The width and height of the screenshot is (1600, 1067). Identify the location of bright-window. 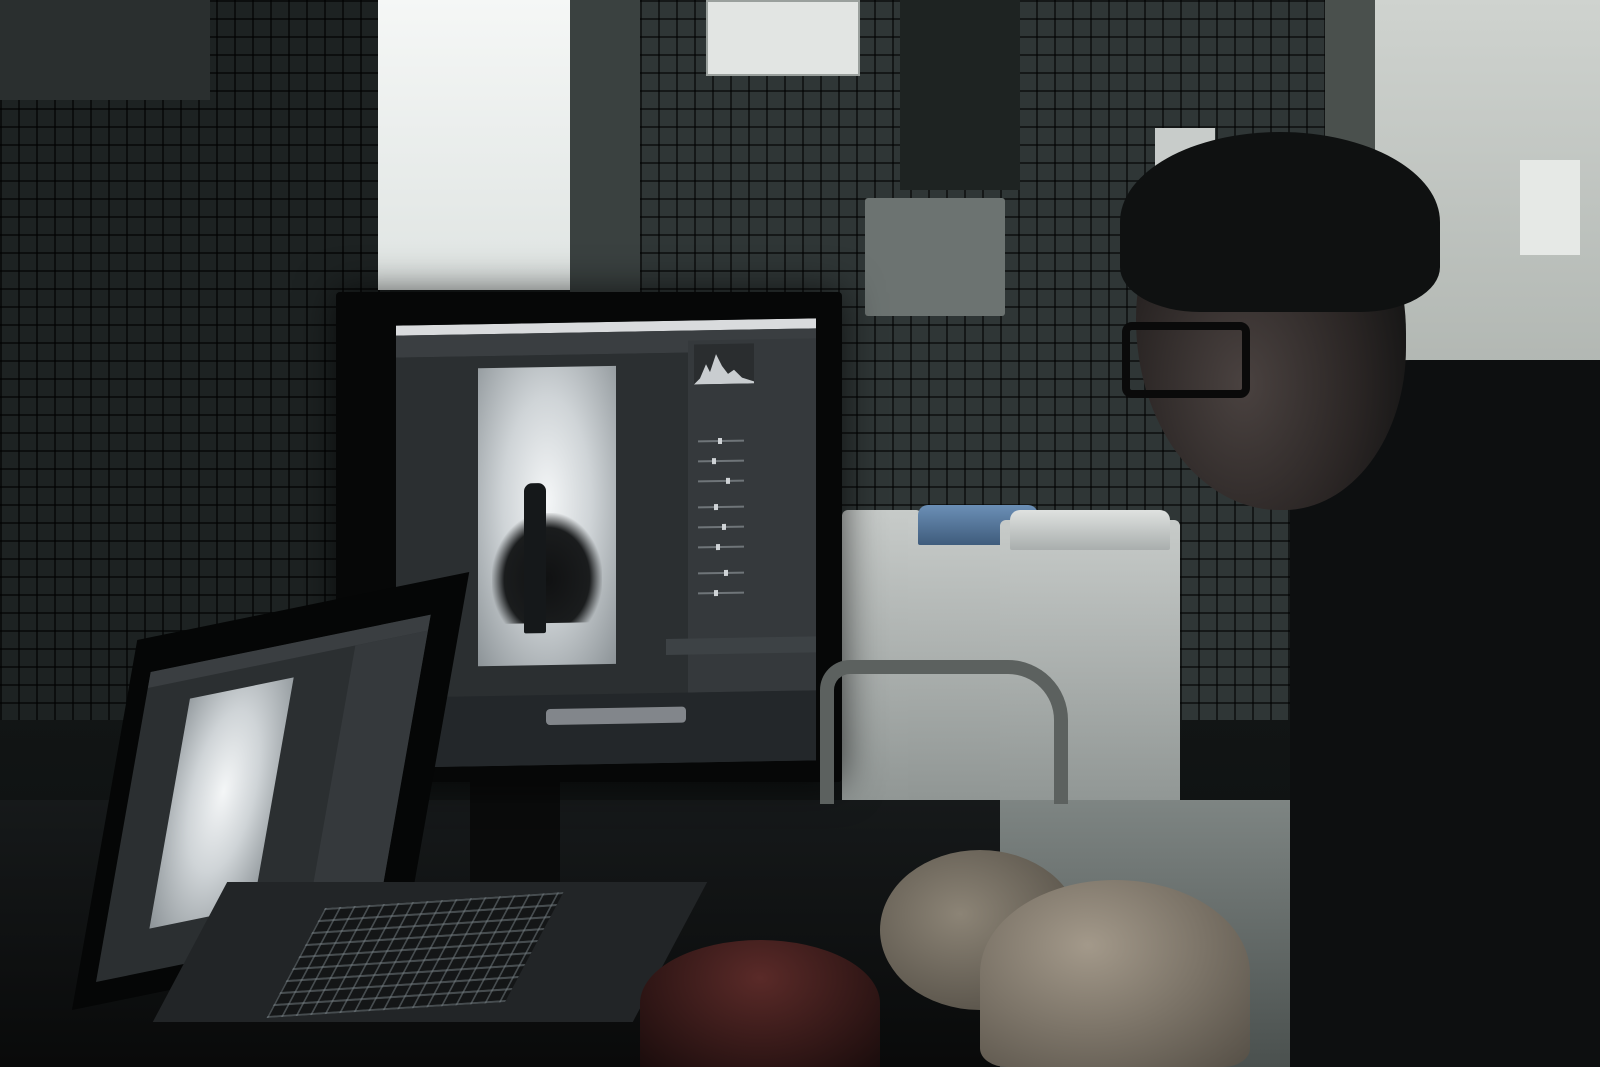
(478, 145).